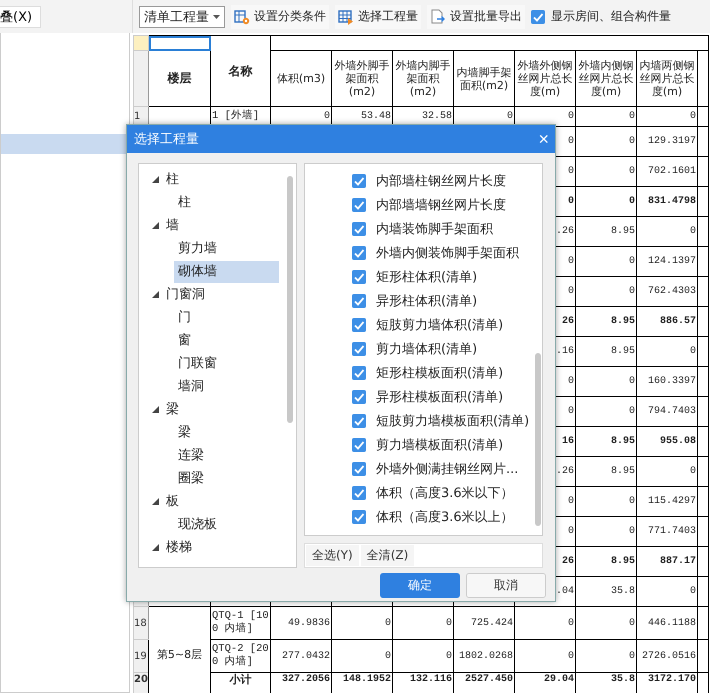 The image size is (710, 693). Describe the element at coordinates (226, 271) in the screenshot. I see `tree-item: 砌体墙` at that location.